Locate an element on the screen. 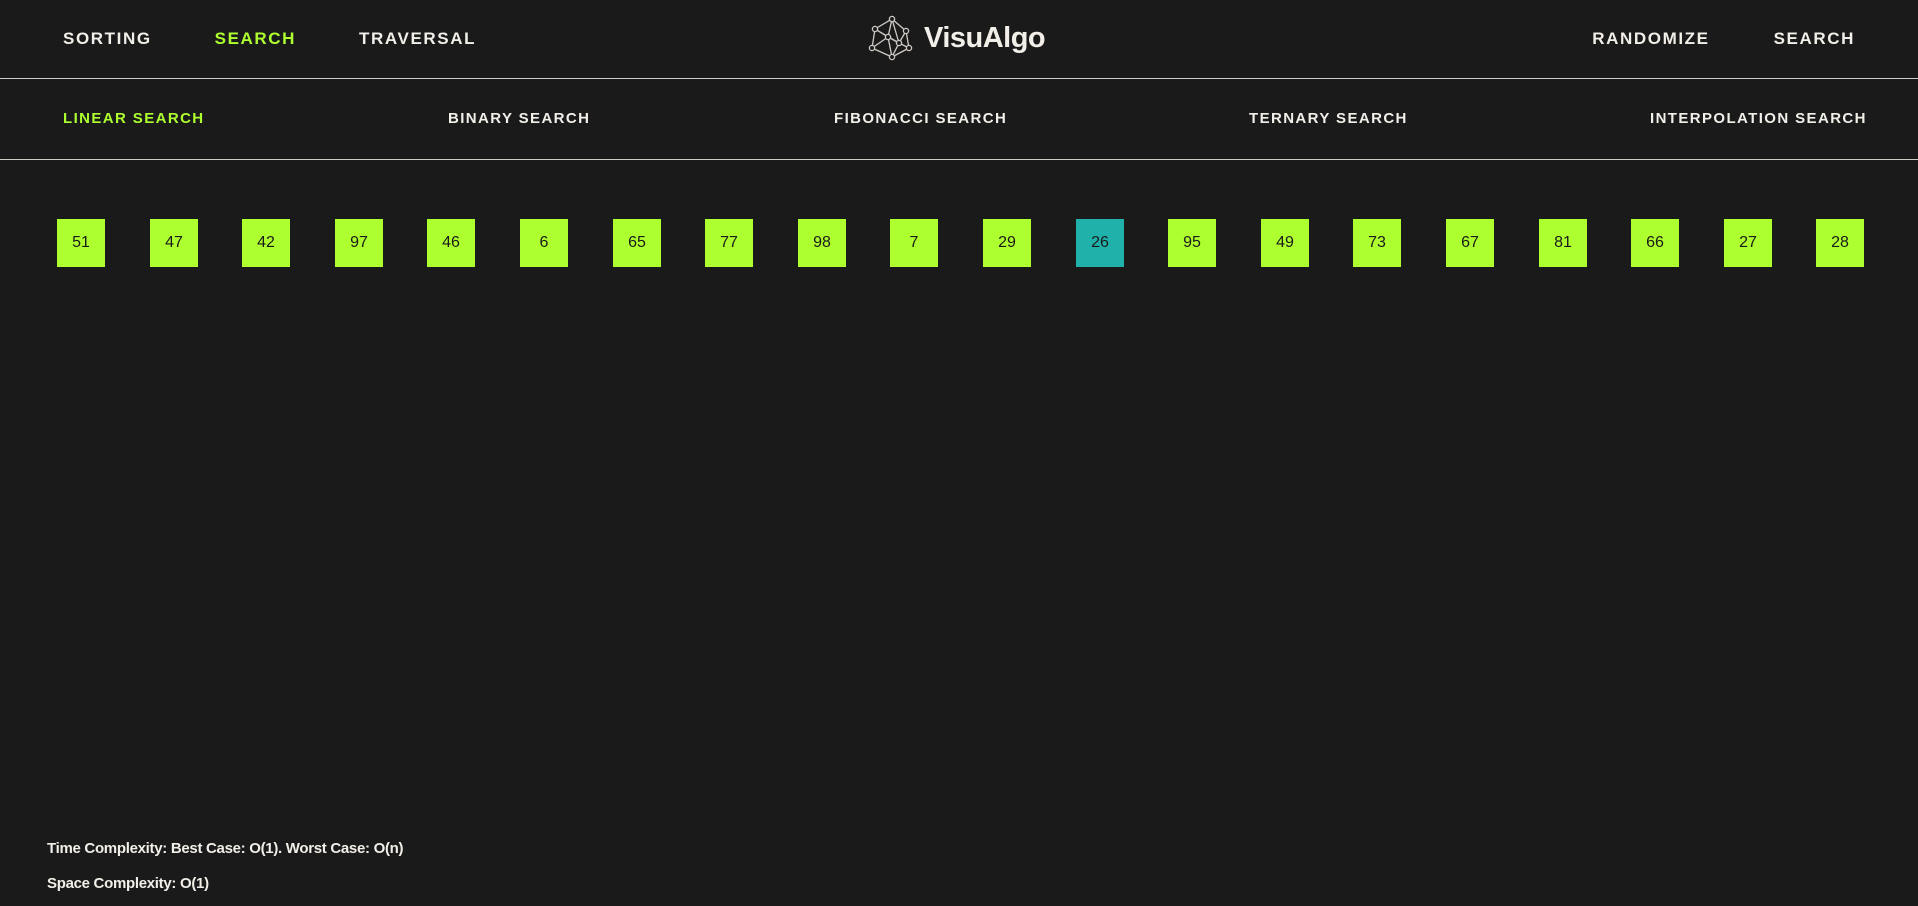  array-cell: 73 is located at coordinates (1377, 243).